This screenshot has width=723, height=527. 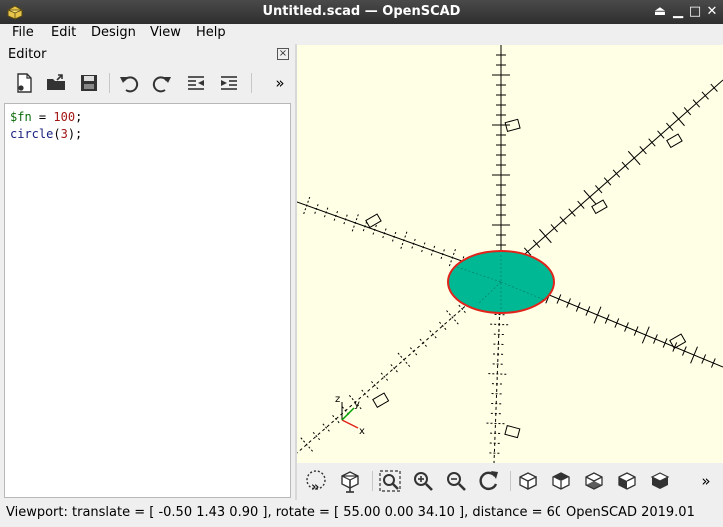 What do you see at coordinates (390, 481) in the screenshot?
I see `view-all-icon` at bounding box center [390, 481].